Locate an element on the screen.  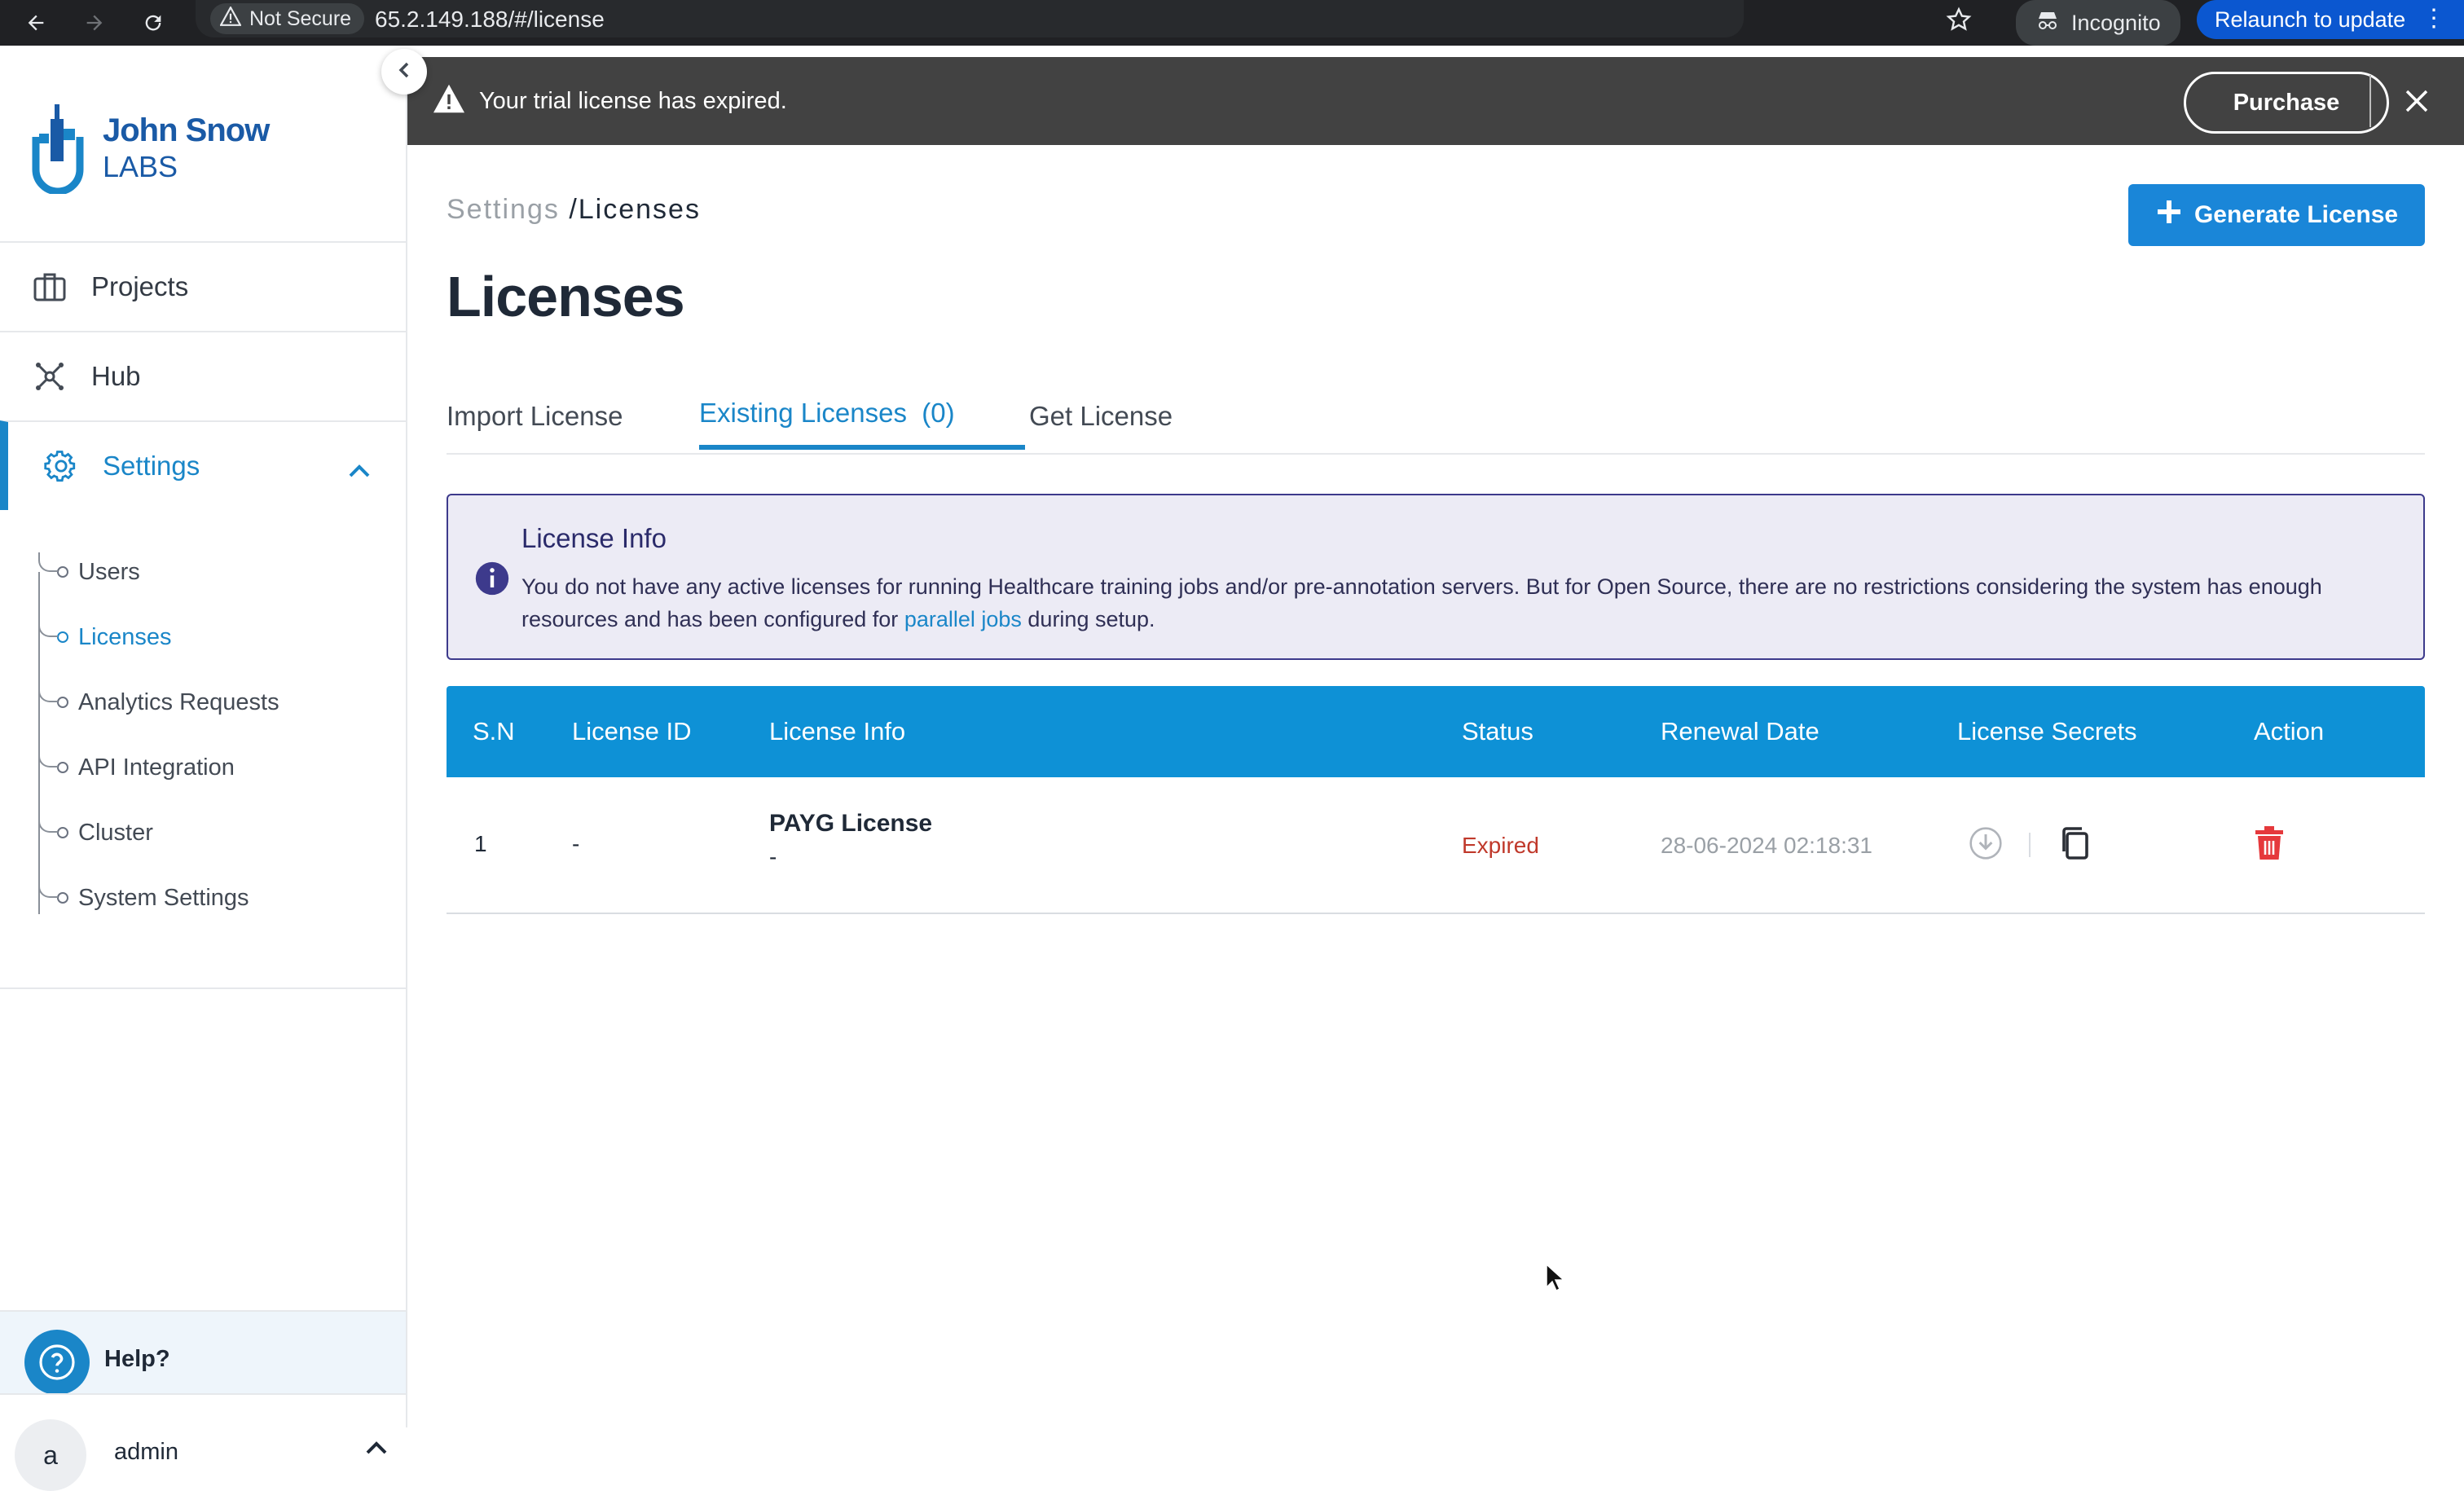
collapse-sidebar-button is located at coordinates (404, 72).